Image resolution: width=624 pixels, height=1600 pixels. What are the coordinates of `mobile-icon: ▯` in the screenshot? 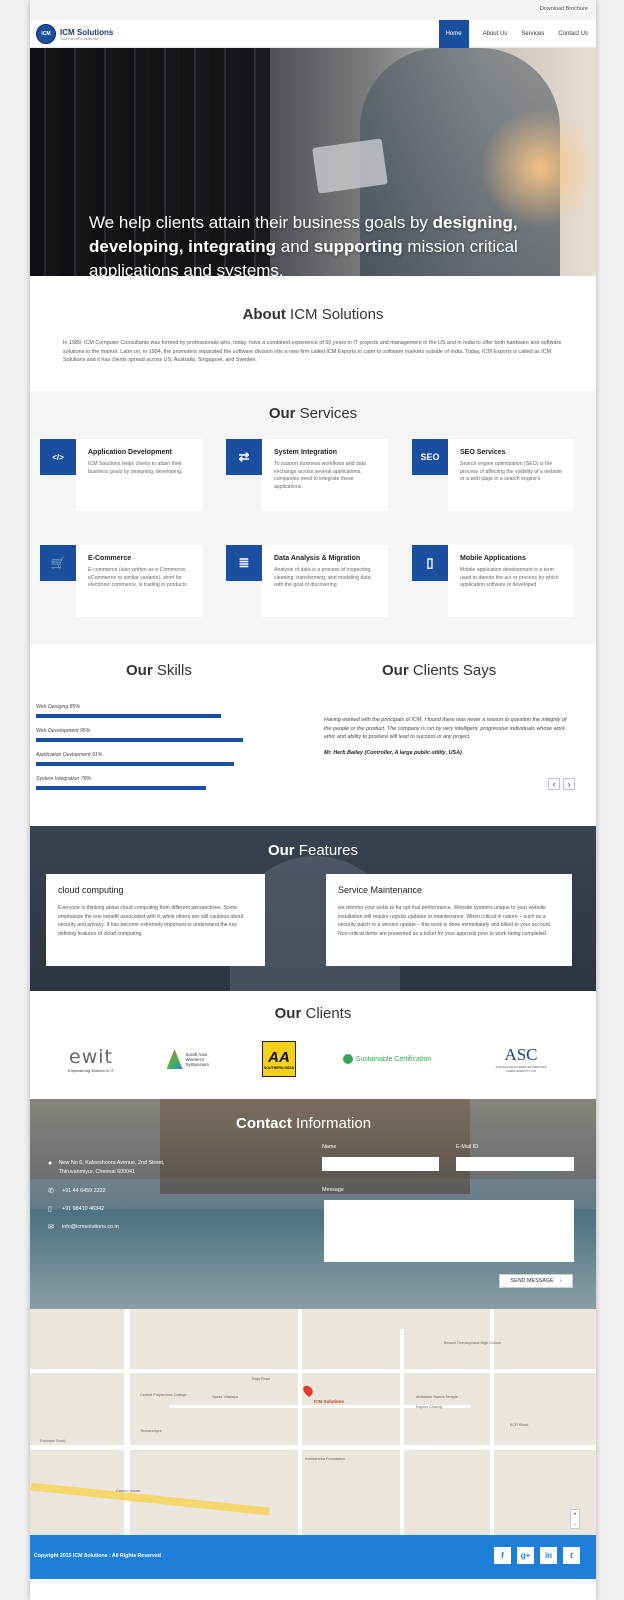 It's located at (430, 563).